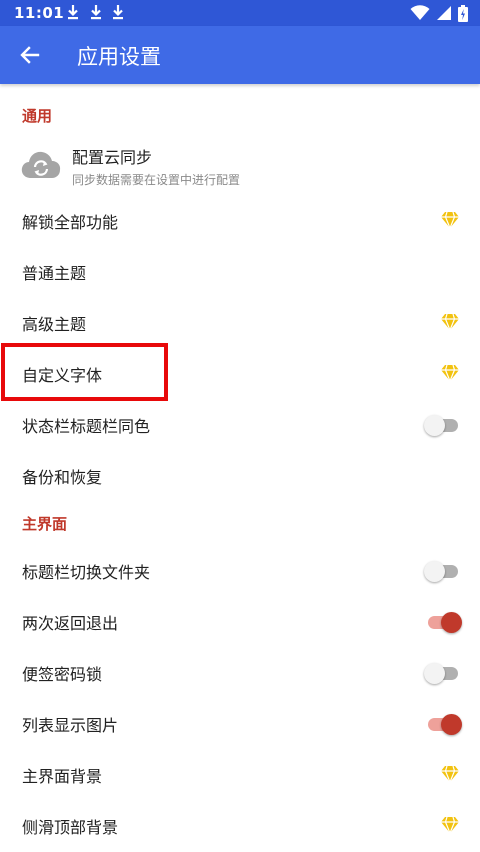 This screenshot has height=852, width=480. I want to click on setting-unlock-all: 解锁全部功能, so click(240, 220).